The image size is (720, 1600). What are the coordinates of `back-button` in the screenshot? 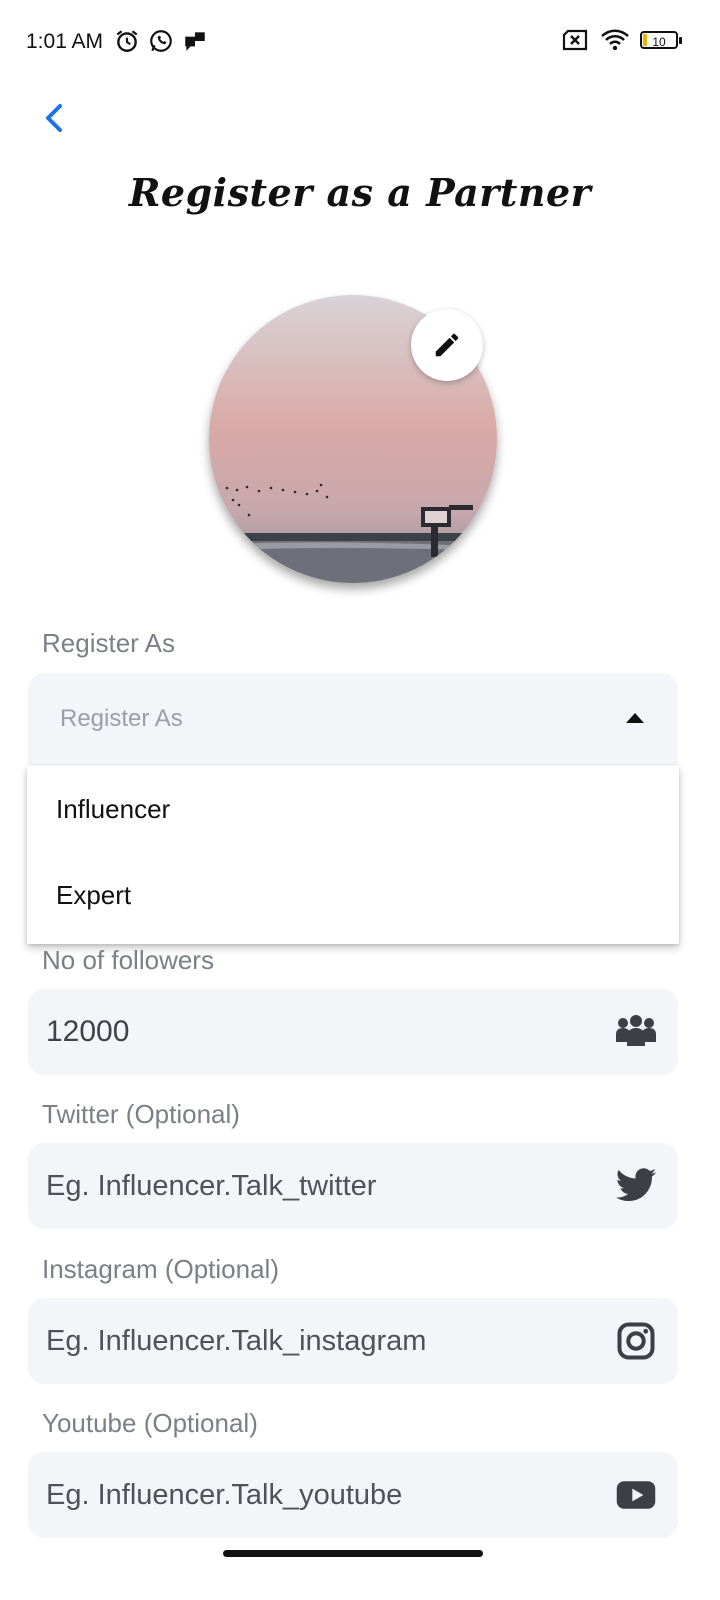 It's located at (54, 118).